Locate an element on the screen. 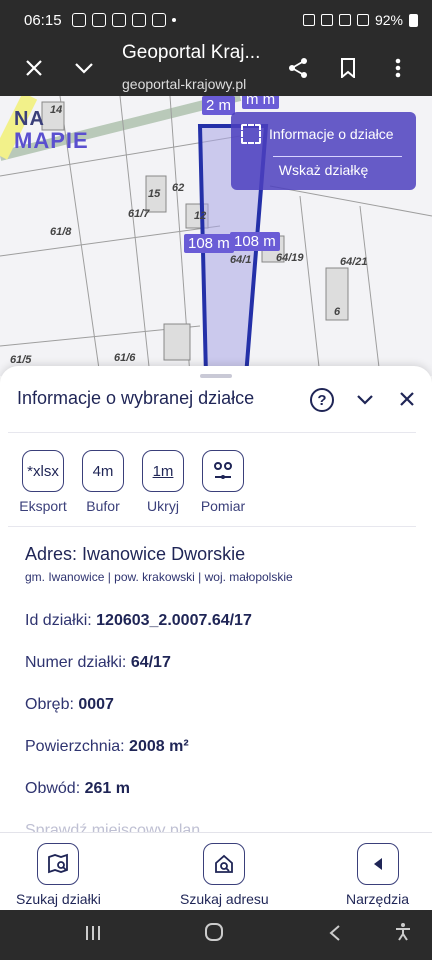 The image size is (432, 960). signal-icon is located at coordinates (362, 20).